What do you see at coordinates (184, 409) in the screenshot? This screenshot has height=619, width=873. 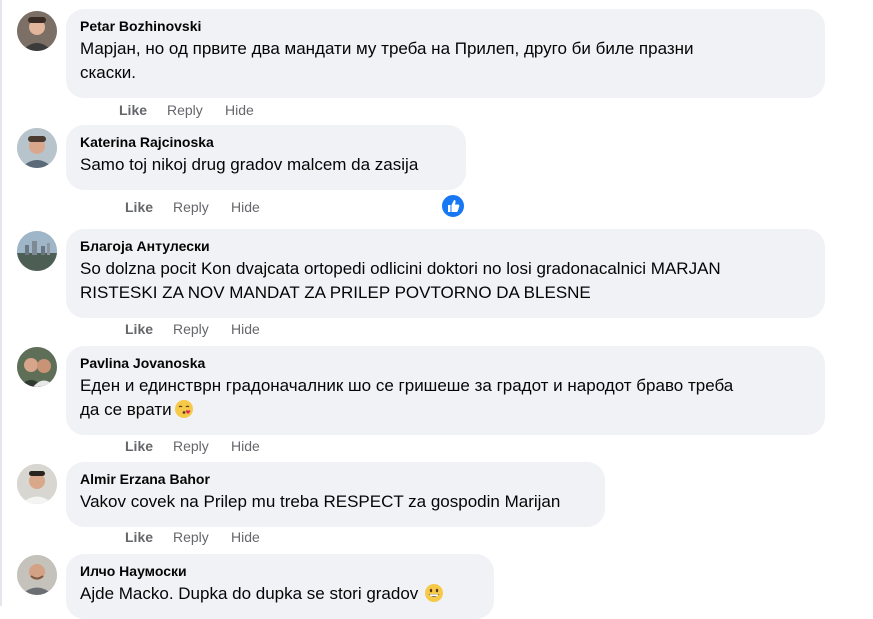 I see `kissing-face-emoji-icon` at bounding box center [184, 409].